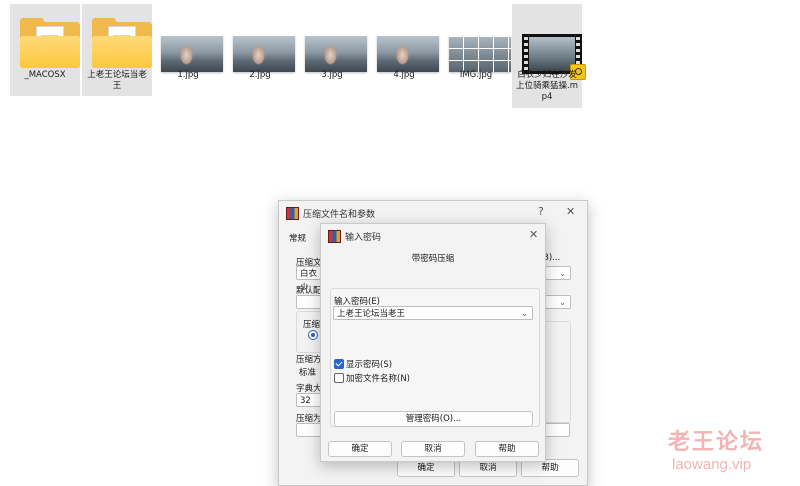 This screenshot has width=800, height=486. I want to click on file-video-mp4: 白衣少妇在沙发上位骑乘猛操.mp4, so click(549, 56).